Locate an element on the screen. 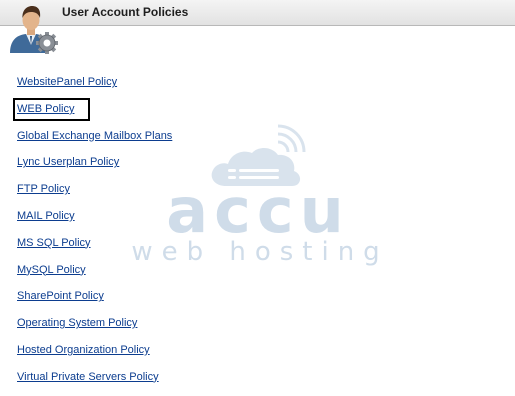  exchange-mailbox-plans-link: Global Exchange Mailbox Plans is located at coordinates (94, 136).